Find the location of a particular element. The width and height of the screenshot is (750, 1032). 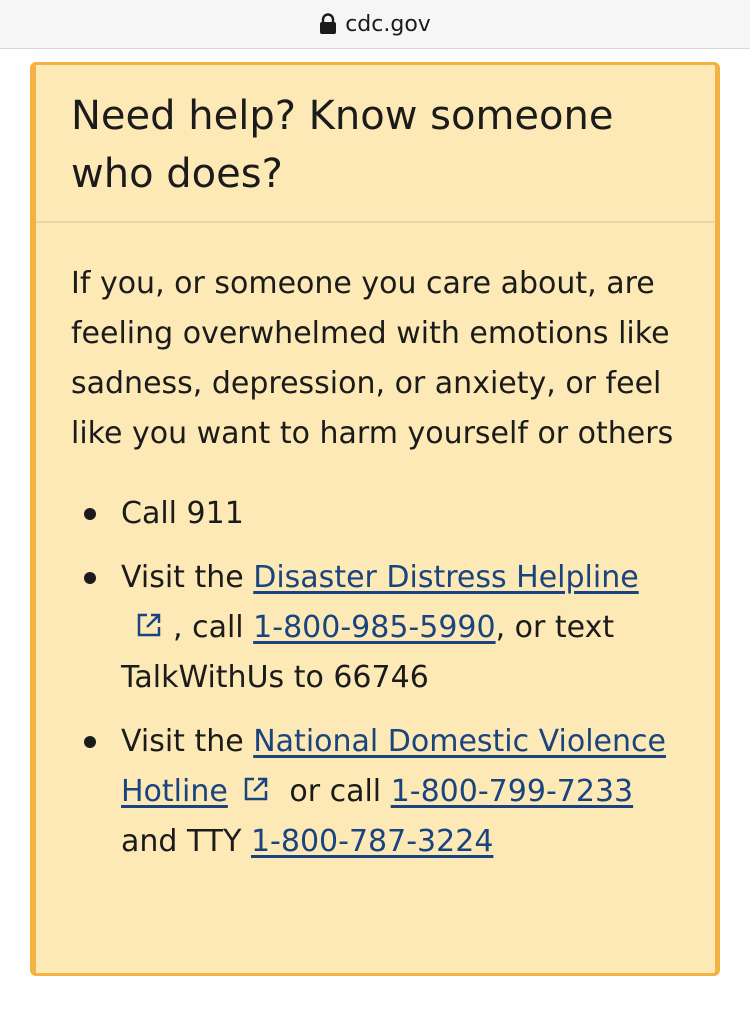

lock-icon is located at coordinates (328, 23).